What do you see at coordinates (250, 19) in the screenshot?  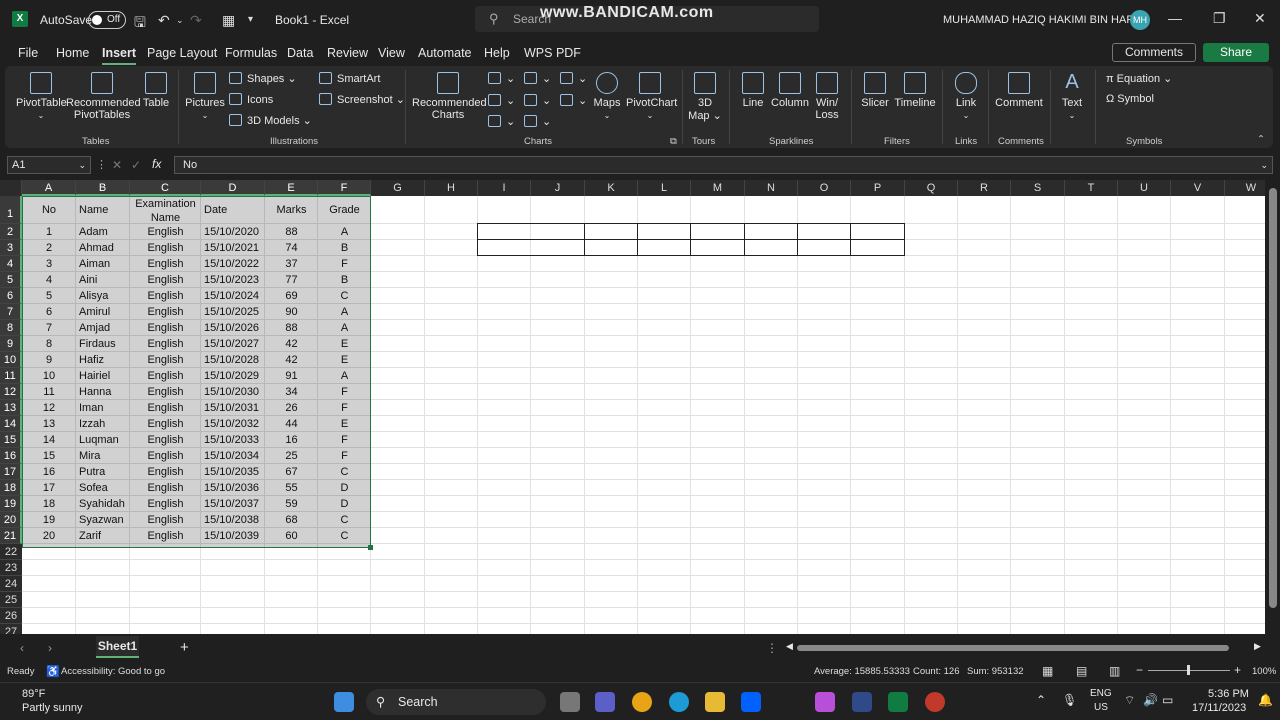 I see `customize-toolbar-icon: ▾` at bounding box center [250, 19].